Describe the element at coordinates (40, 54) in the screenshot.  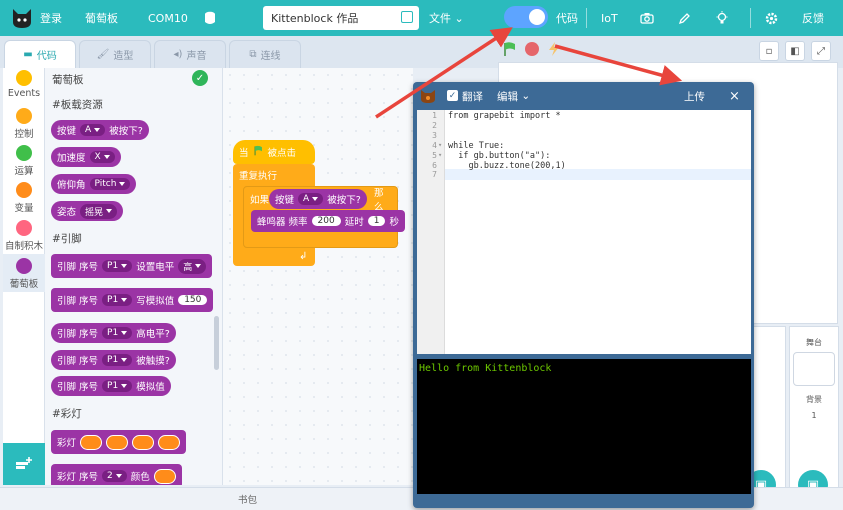
I see `tab-code: ▬ 代码` at that location.